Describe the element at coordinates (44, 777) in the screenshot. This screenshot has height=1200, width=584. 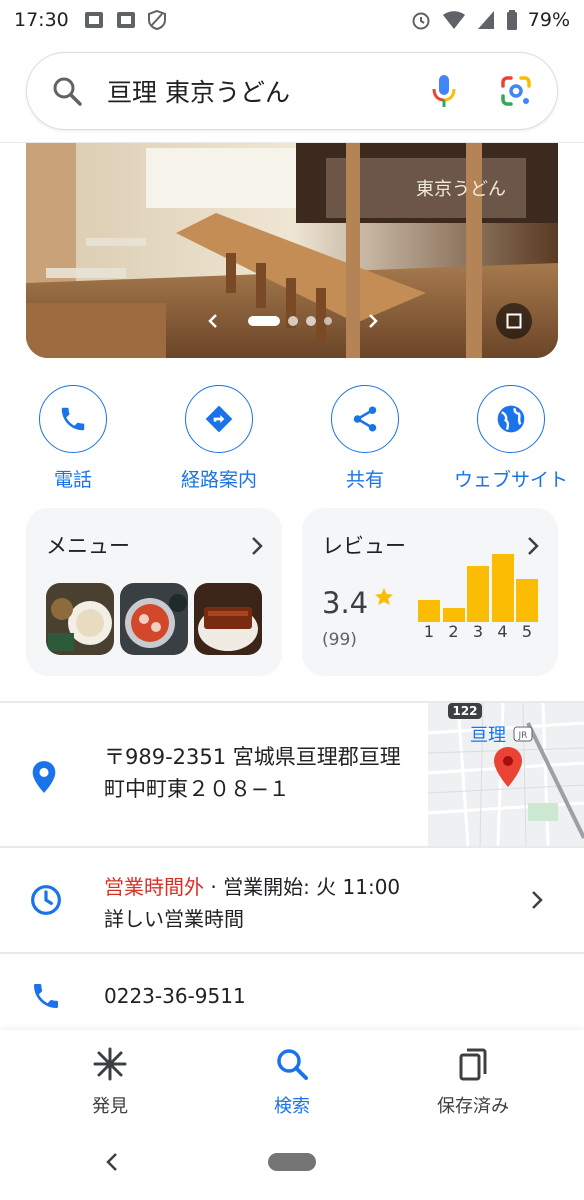
I see `location-pin-icon` at that location.